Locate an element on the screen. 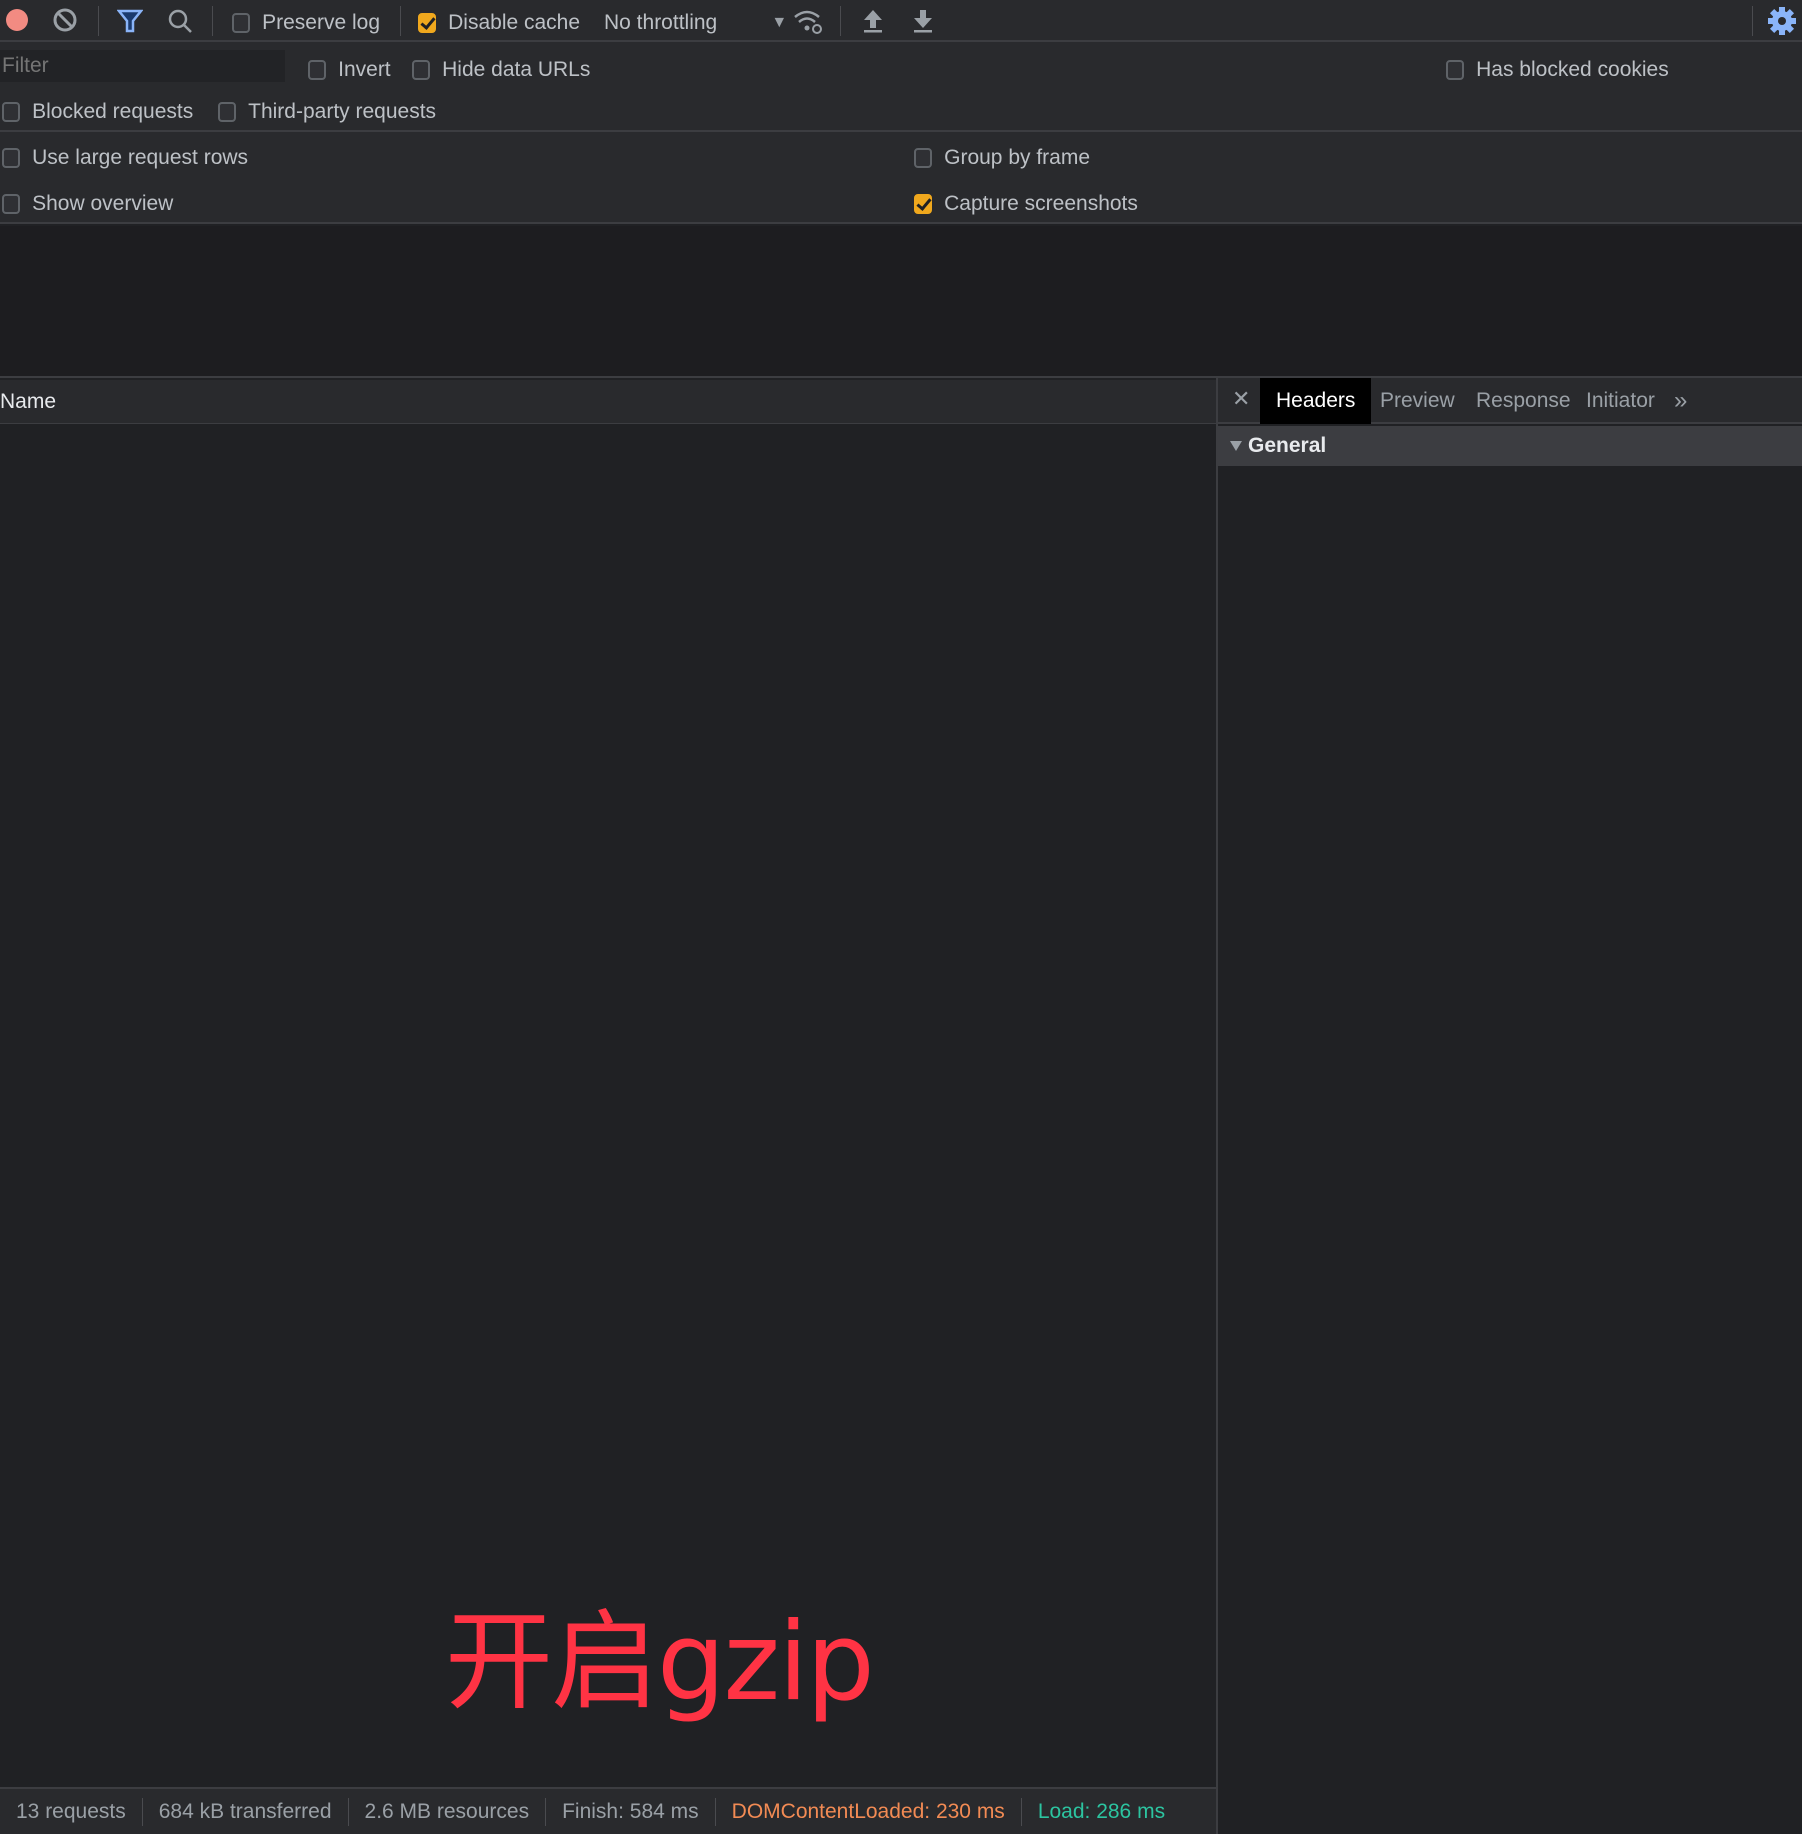 This screenshot has height=1834, width=1802. download-icon is located at coordinates (923, 21).